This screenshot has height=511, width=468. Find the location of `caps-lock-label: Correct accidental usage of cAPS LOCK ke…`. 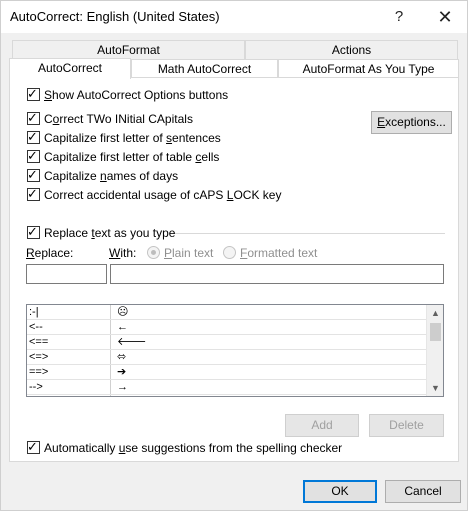

caps-lock-label: Correct accidental usage of cAPS LOCK ke… is located at coordinates (163, 195).